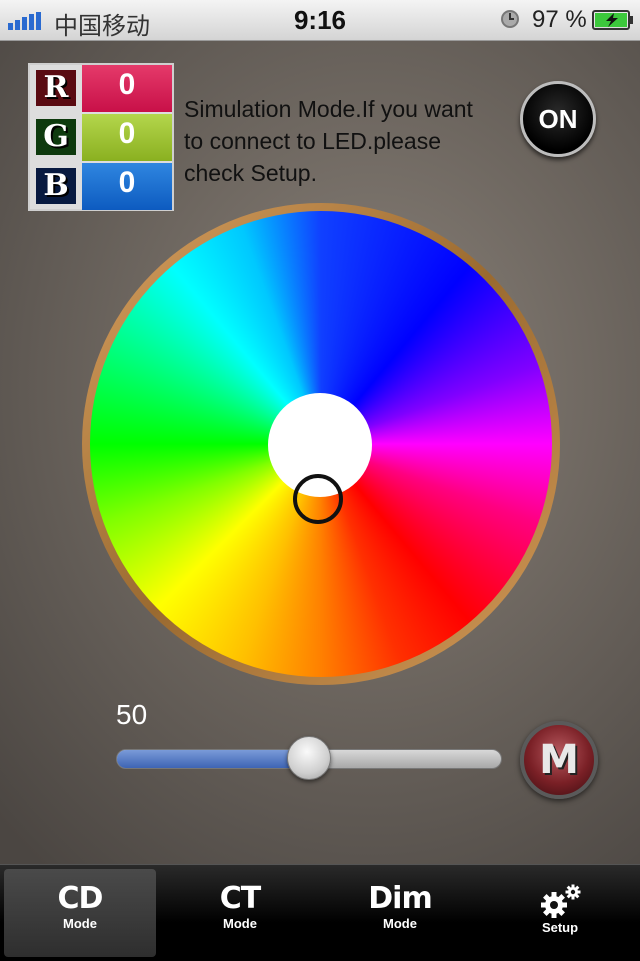 The width and height of the screenshot is (640, 961). I want to click on status-bar: 中国移动 9:16 97 %, so click(320, 20).